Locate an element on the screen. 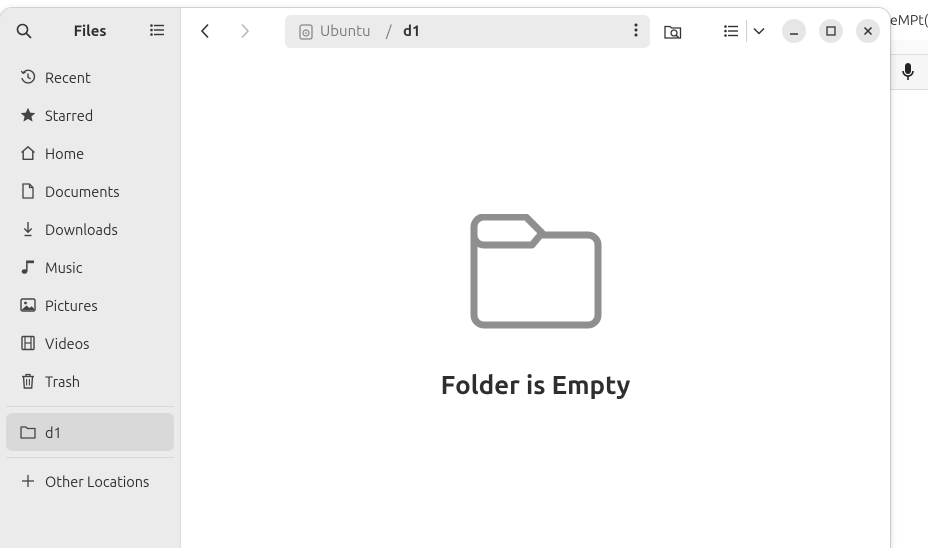  document-icon is located at coordinates (28, 191).